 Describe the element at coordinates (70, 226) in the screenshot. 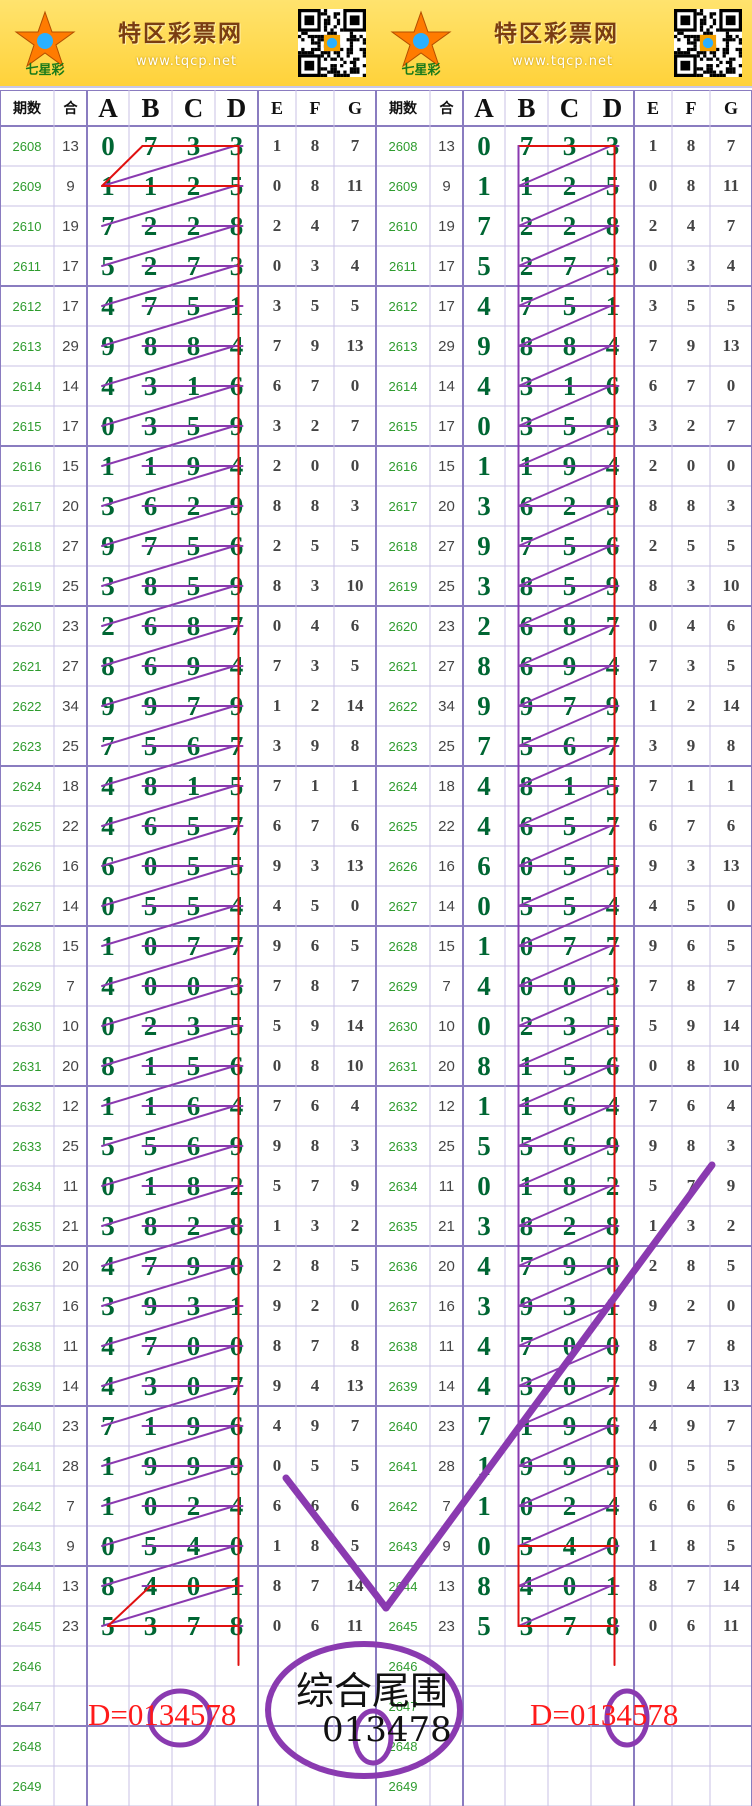

I see `cell-sum-2610: 19` at that location.